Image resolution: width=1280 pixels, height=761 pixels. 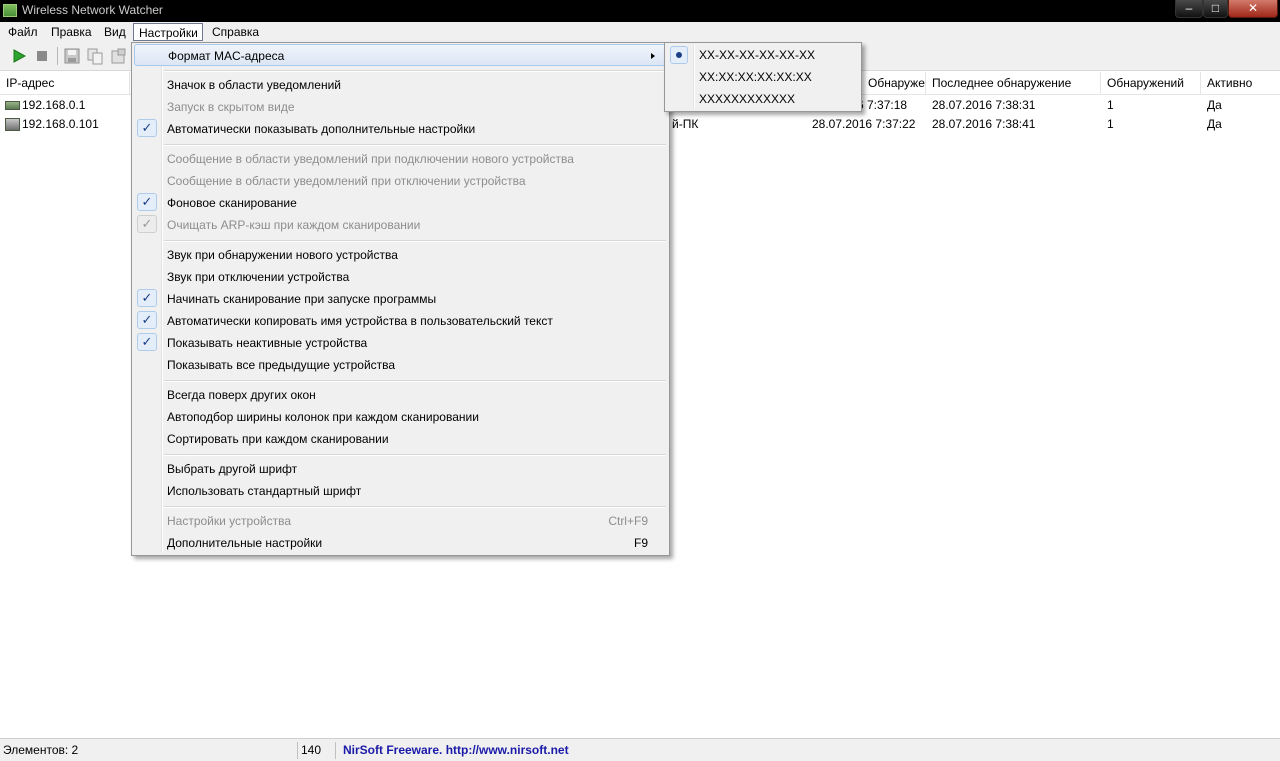 I want to click on router-icon, so click(x=12, y=105).